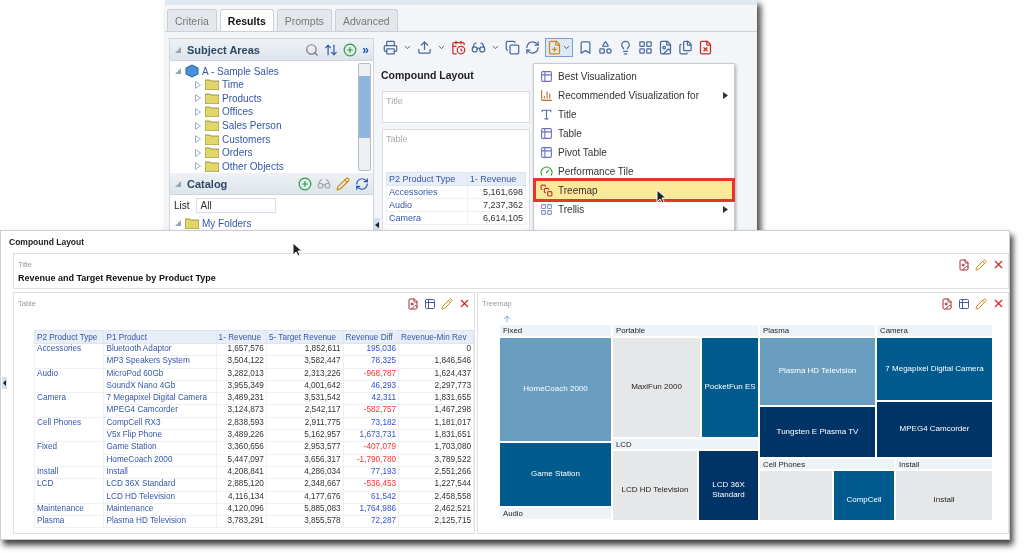 Image resolution: width=1024 pixels, height=553 pixels. I want to click on tab: Criteria, so click(192, 20).